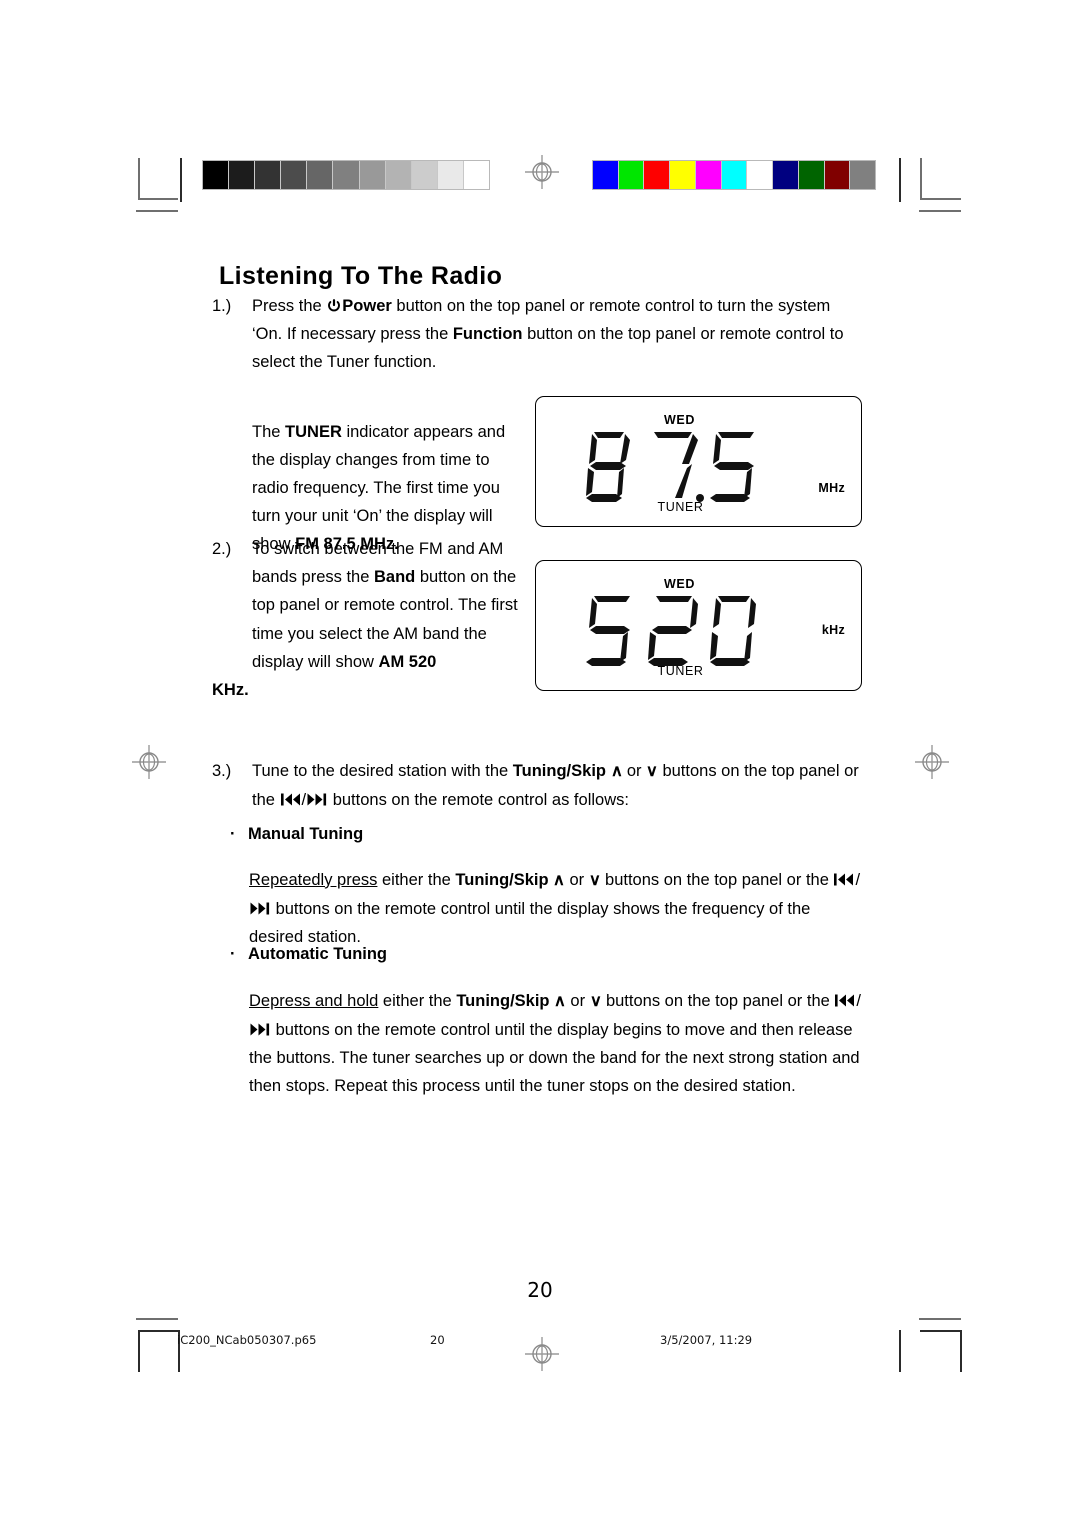 The width and height of the screenshot is (1080, 1528). What do you see at coordinates (437, 1340) in the screenshot?
I see `footer-page-number: 20` at bounding box center [437, 1340].